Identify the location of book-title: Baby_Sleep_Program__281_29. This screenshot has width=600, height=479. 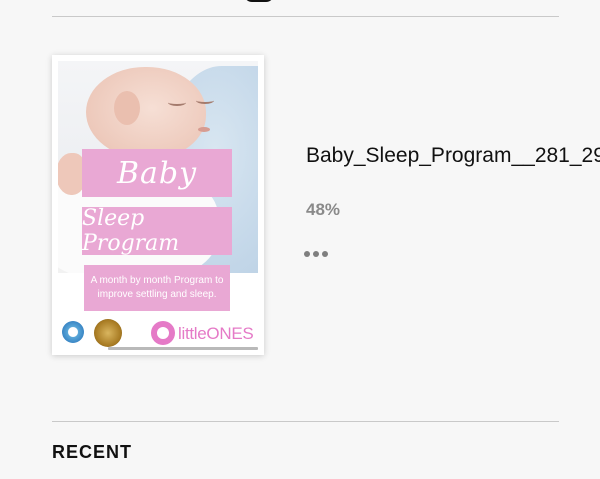
(453, 156).